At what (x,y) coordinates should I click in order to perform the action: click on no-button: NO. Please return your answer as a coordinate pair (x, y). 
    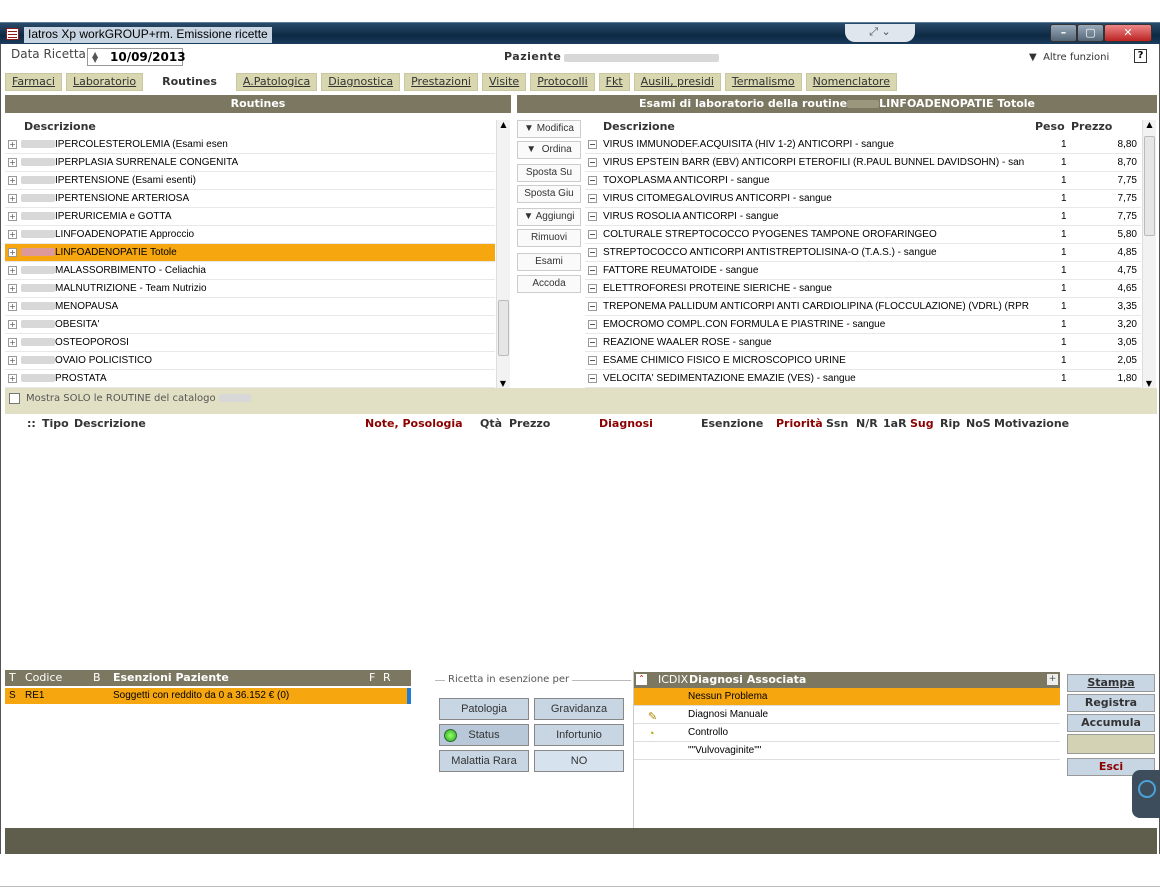
    Looking at the image, I should click on (579, 761).